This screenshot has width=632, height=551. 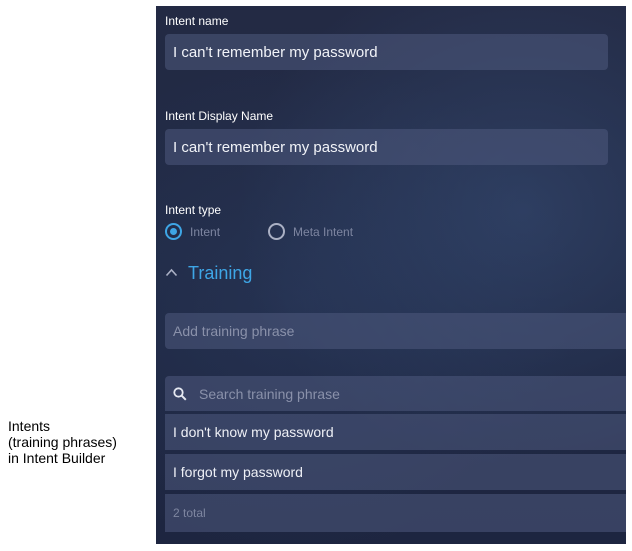 I want to click on radio-option-intent: Intent, so click(x=192, y=231).